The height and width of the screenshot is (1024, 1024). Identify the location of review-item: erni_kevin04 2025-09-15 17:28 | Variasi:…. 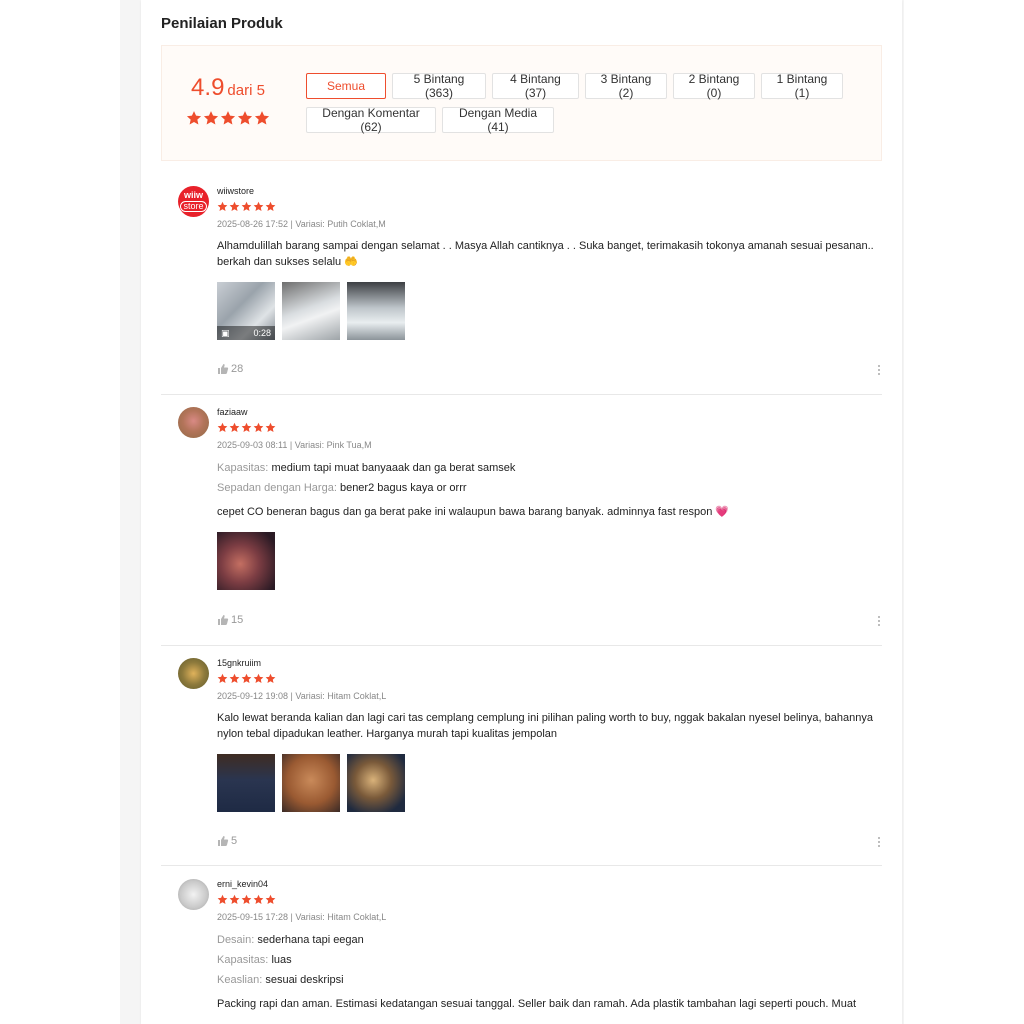
(521, 951).